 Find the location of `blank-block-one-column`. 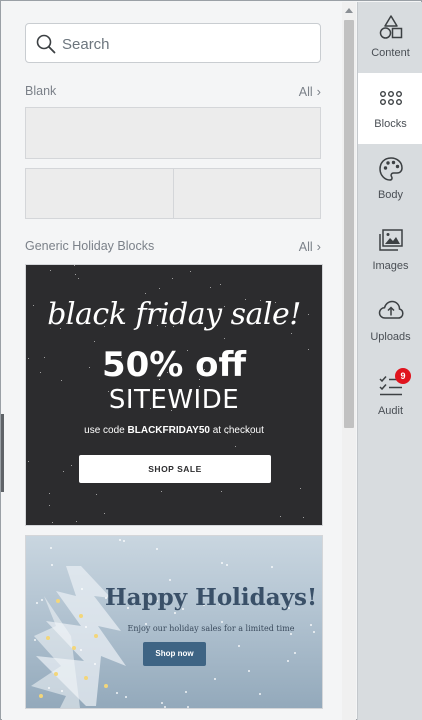

blank-block-one-column is located at coordinates (173, 133).